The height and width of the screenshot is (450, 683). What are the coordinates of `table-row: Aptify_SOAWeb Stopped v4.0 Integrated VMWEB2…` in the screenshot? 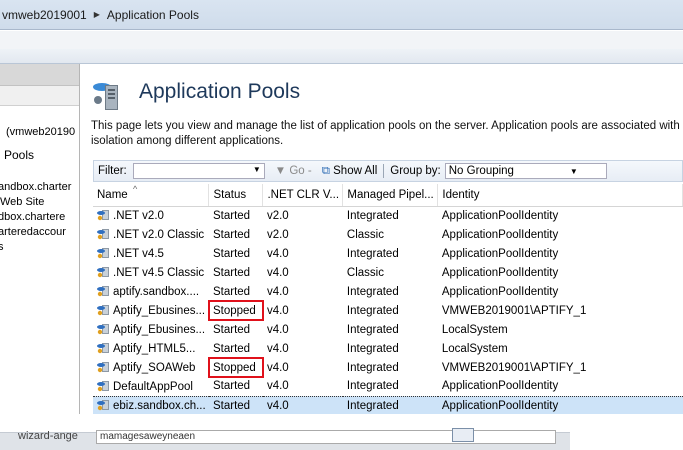 It's located at (388, 367).